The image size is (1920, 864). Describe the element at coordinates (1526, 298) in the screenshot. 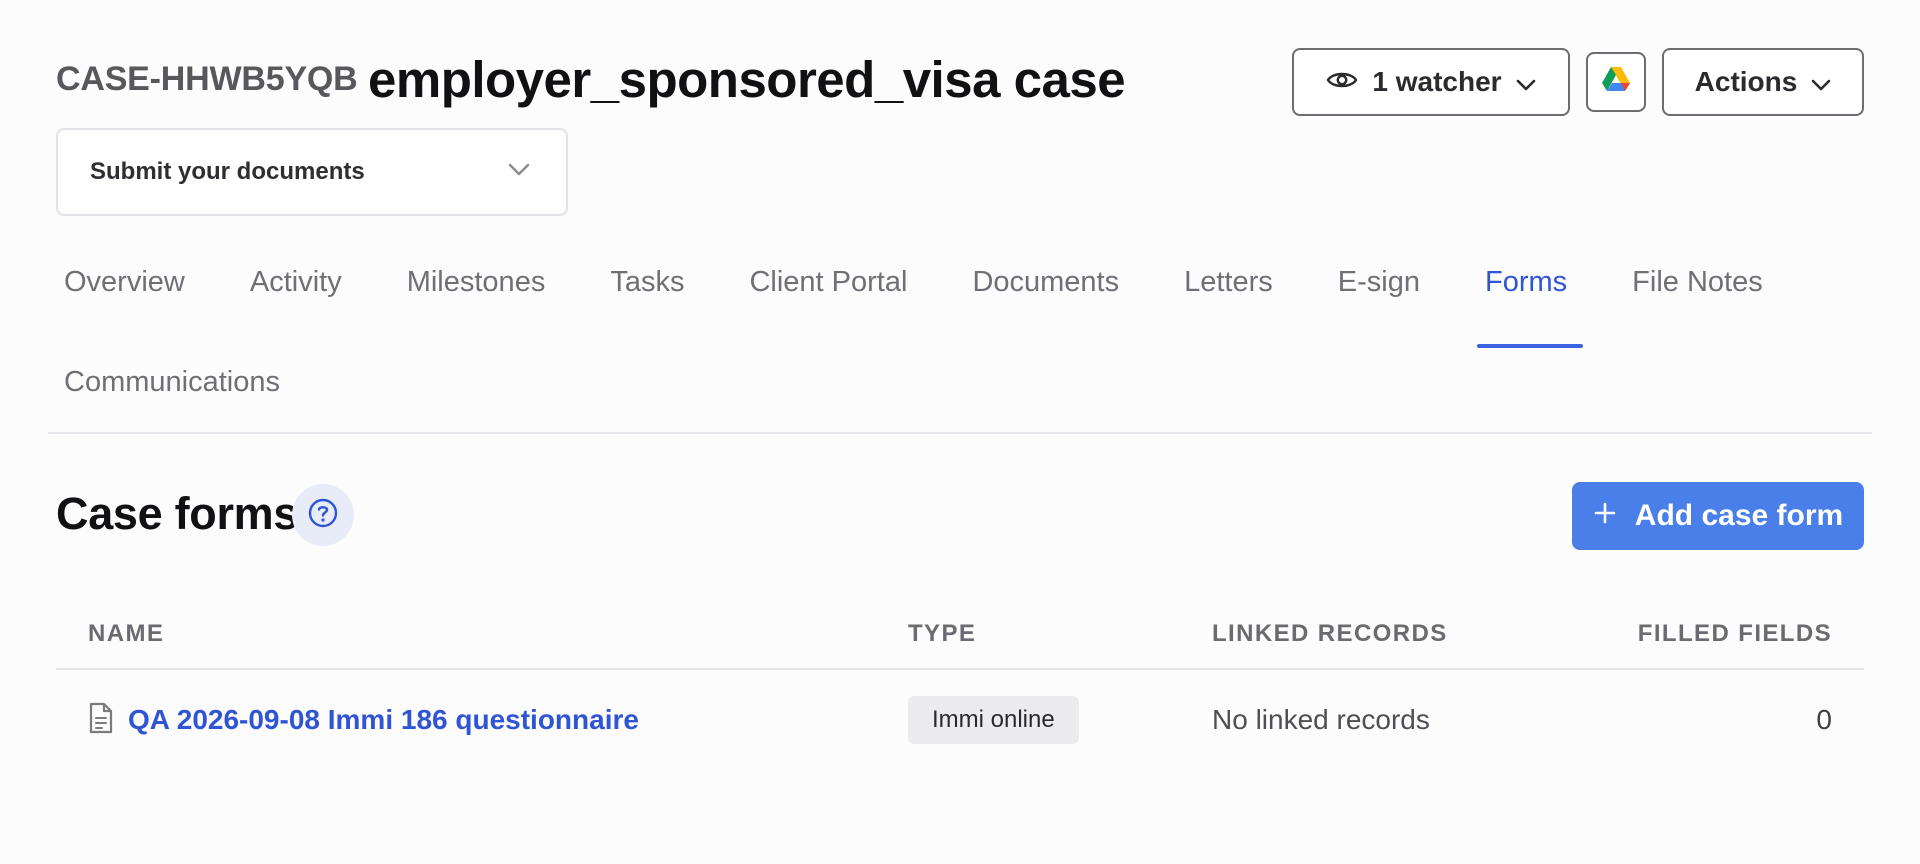

I see `tab-forms: Forms` at that location.